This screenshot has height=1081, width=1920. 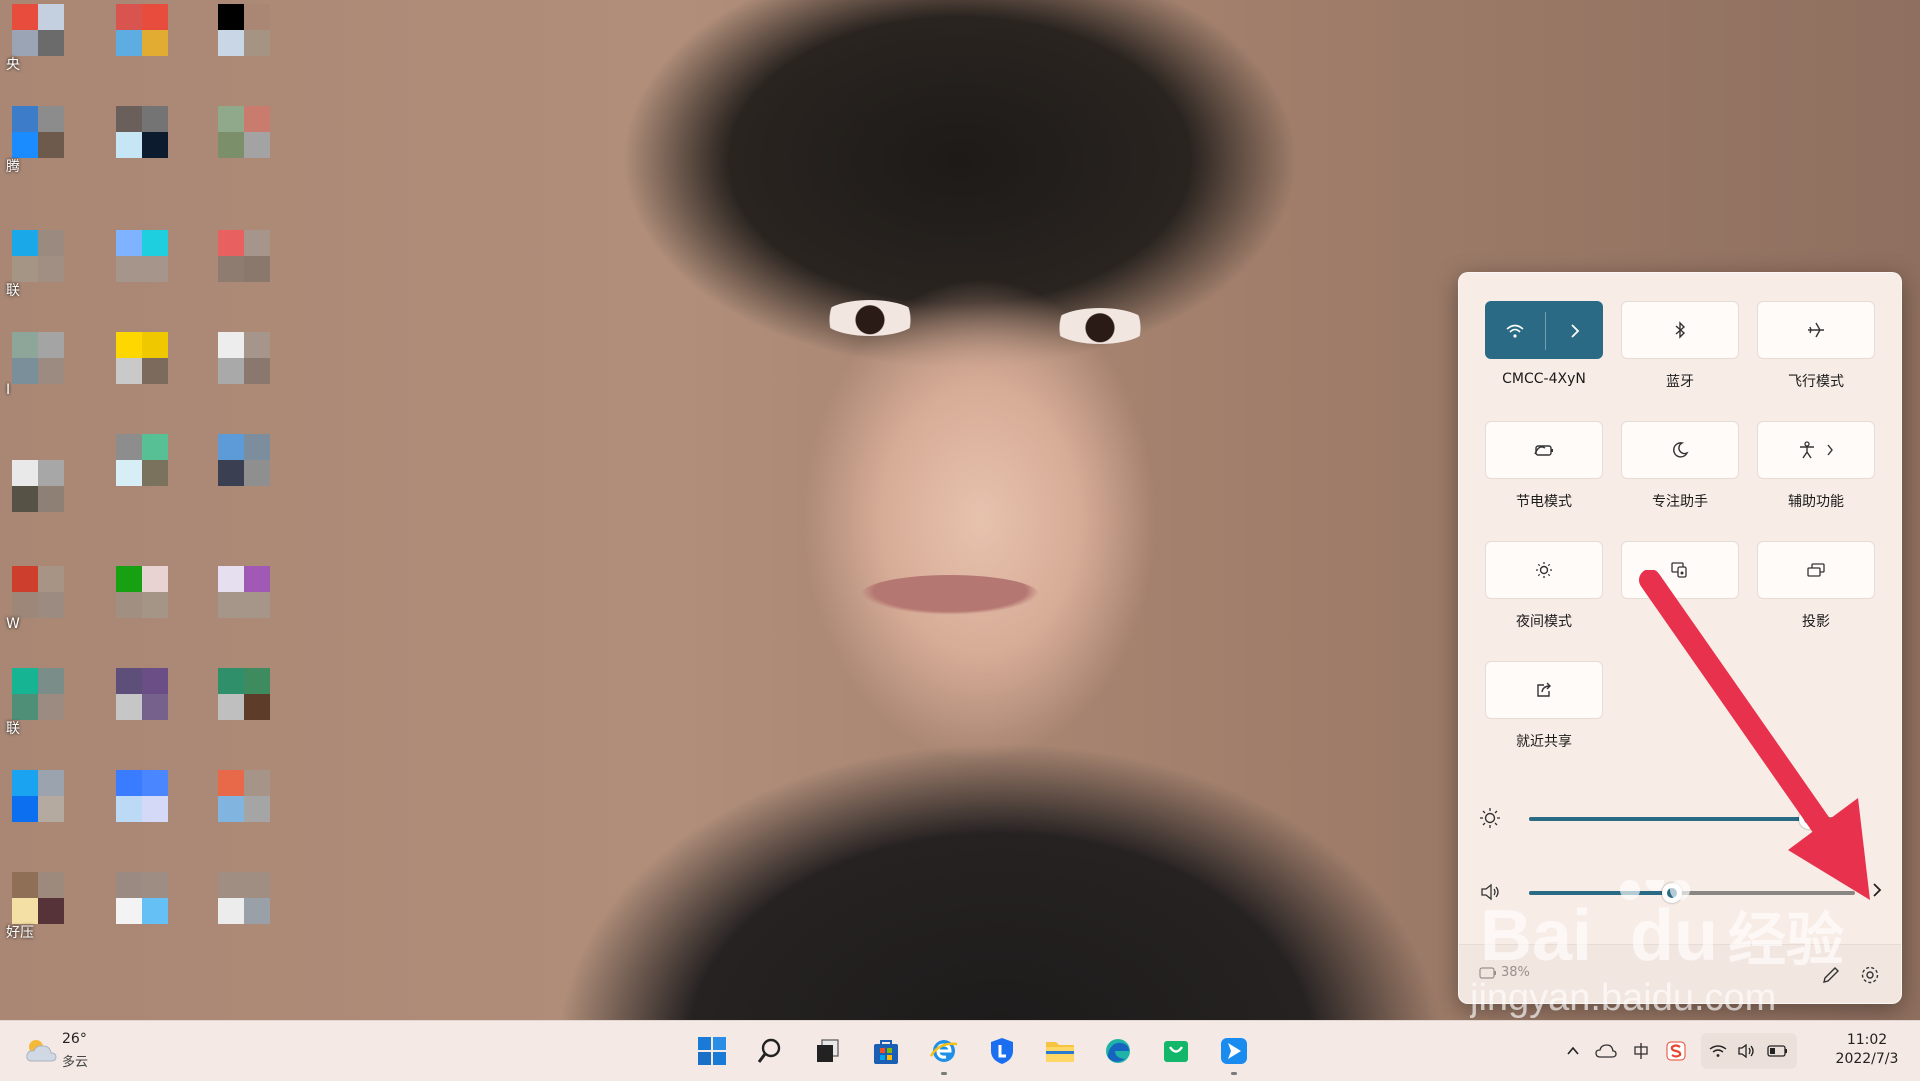 I want to click on chevron-right-icon, so click(x=1830, y=450).